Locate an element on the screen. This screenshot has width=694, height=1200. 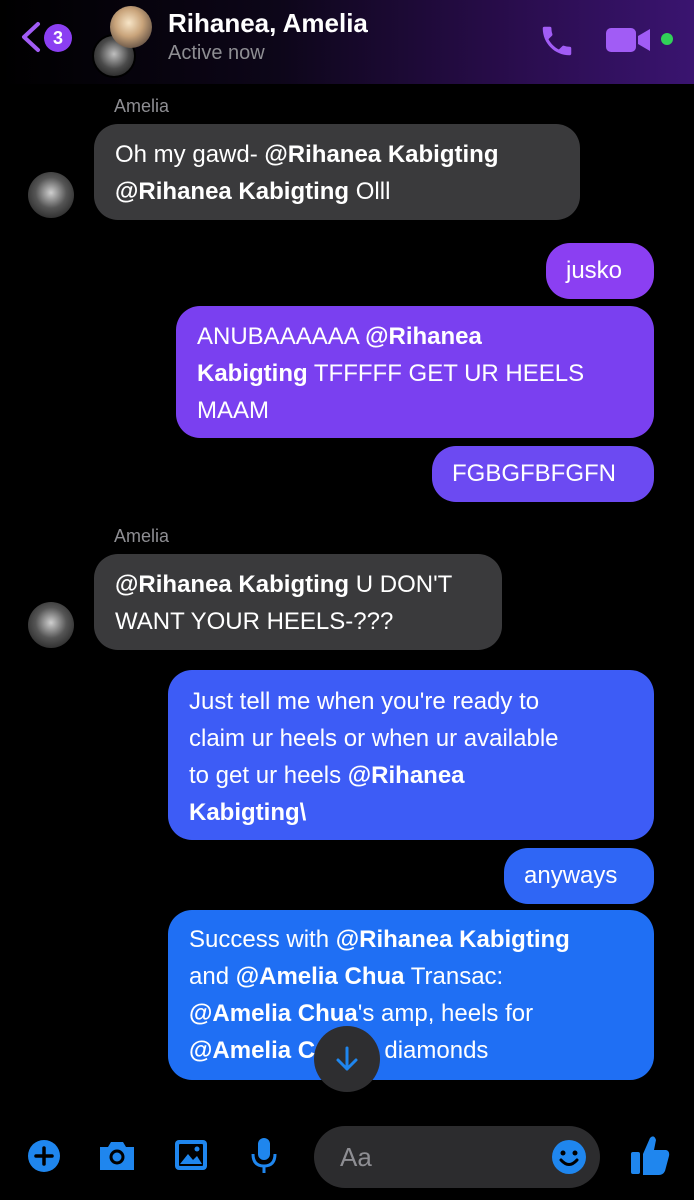
online-indicator is located at coordinates (667, 39).